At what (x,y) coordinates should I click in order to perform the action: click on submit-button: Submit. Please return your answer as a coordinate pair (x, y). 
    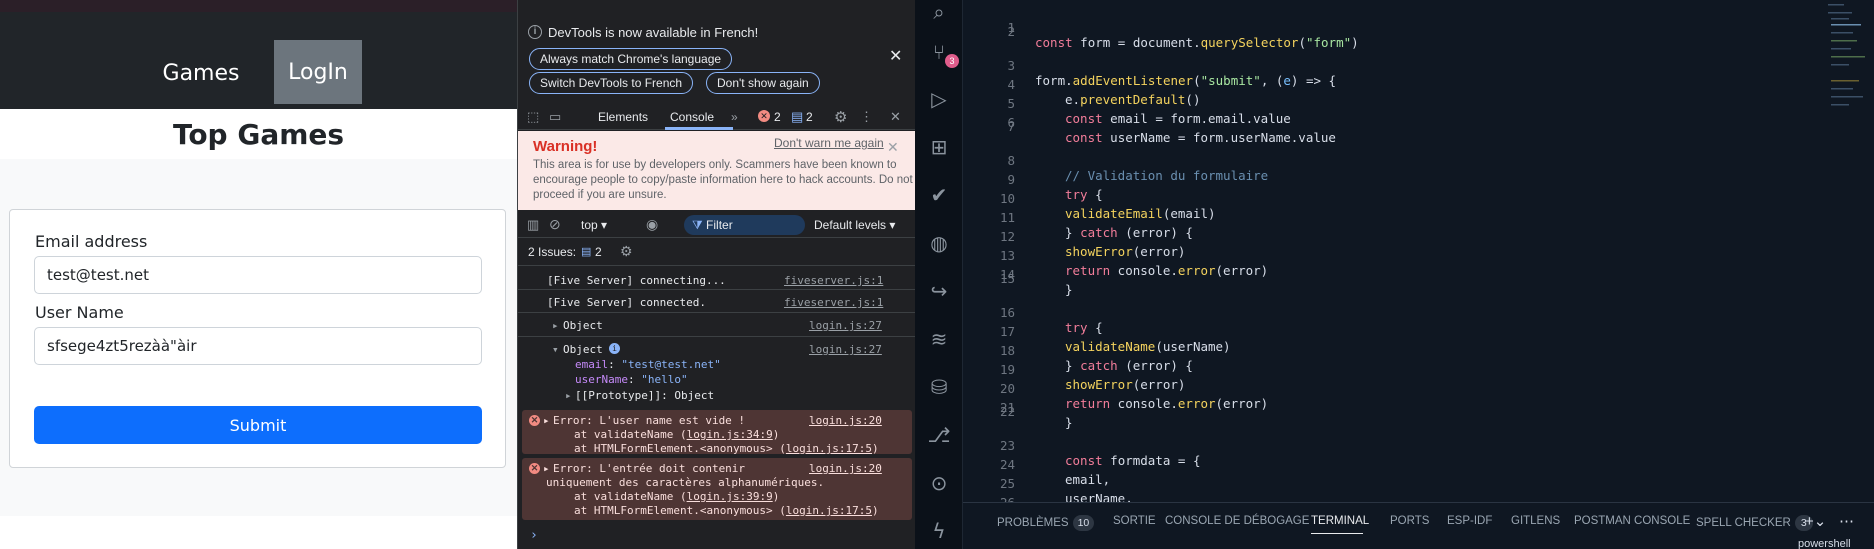
    Looking at the image, I should click on (258, 425).